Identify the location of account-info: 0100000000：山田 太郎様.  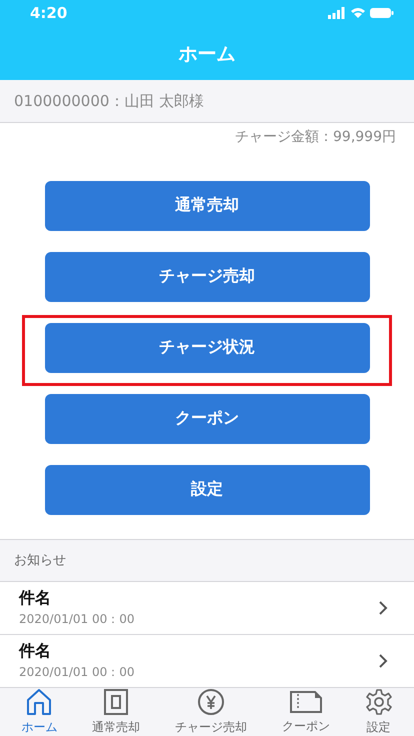
(109, 101).